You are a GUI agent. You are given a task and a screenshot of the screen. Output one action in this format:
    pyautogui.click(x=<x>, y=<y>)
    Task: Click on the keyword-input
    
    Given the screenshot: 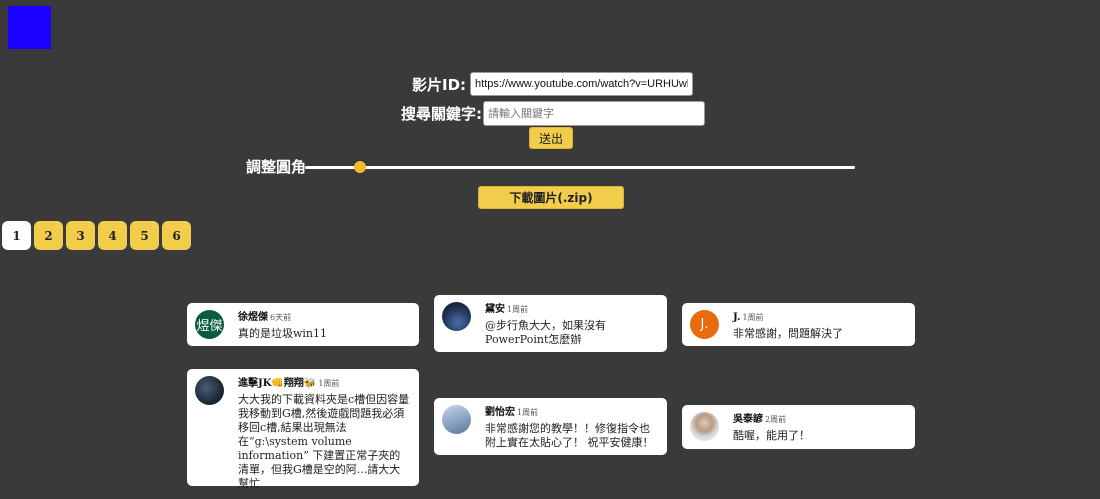 What is the action you would take?
    pyautogui.click(x=594, y=113)
    